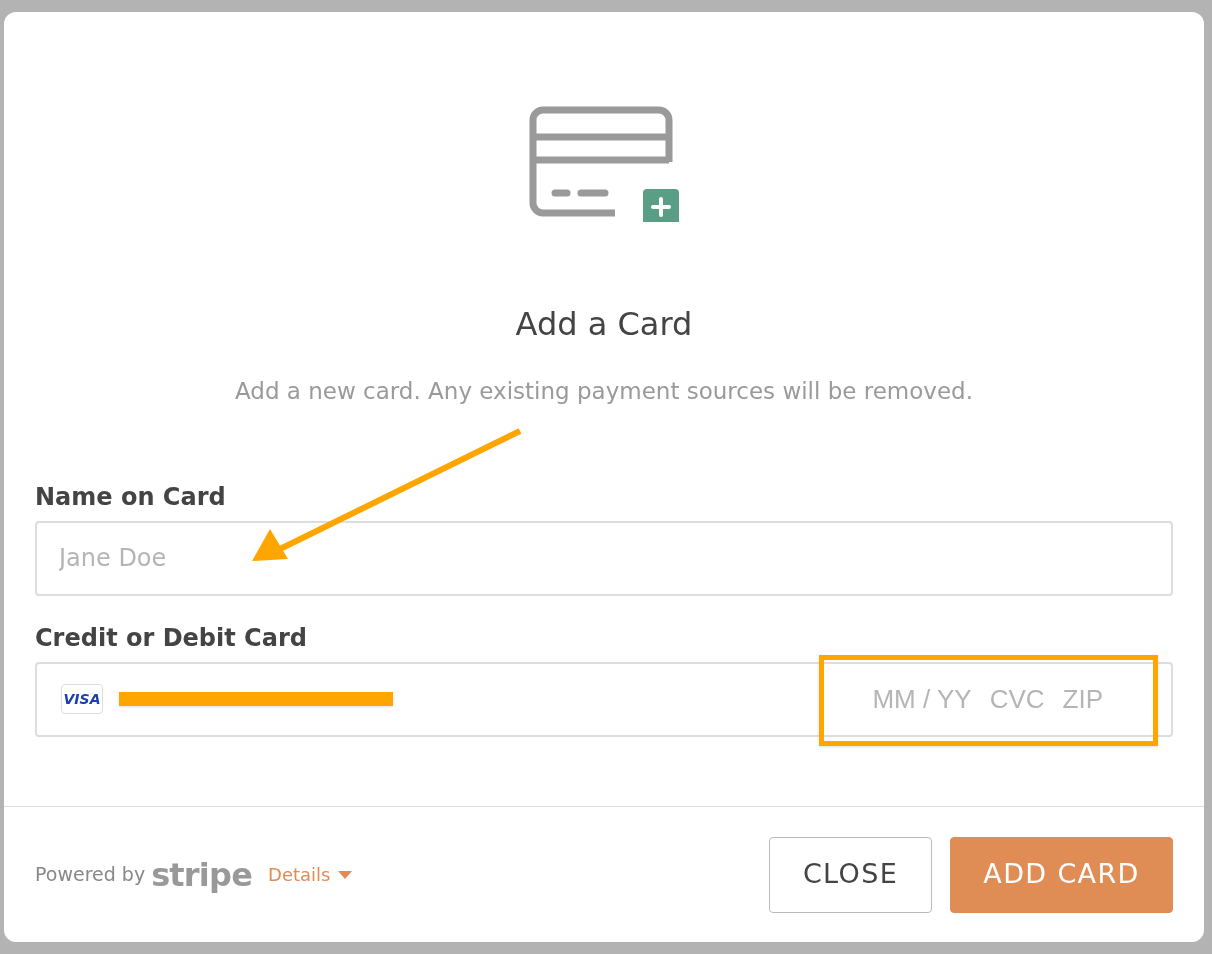 The image size is (1212, 954). What do you see at coordinates (850, 874) in the screenshot?
I see `close-button: CLOSE` at bounding box center [850, 874].